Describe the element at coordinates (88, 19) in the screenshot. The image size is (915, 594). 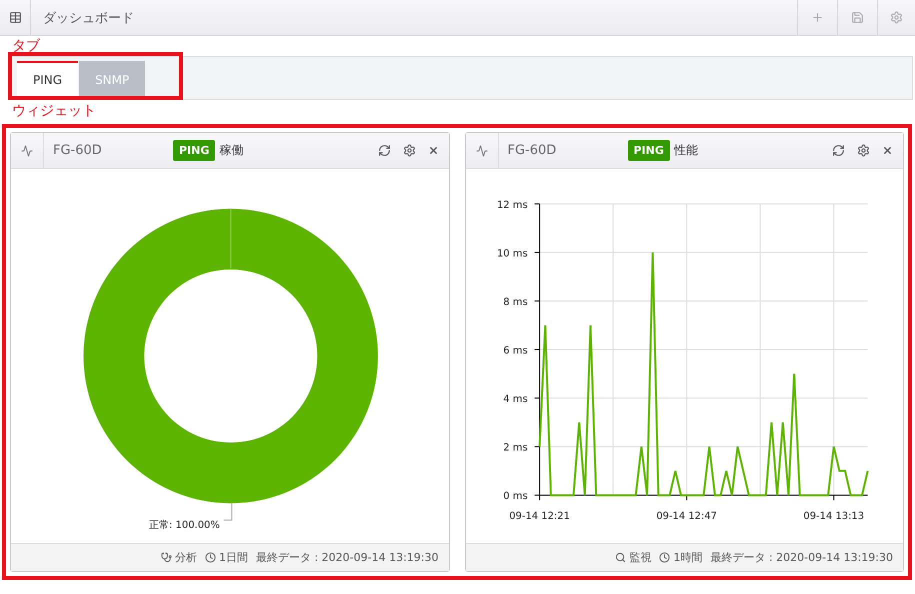
I see `page-title: ダッシュボード` at that location.